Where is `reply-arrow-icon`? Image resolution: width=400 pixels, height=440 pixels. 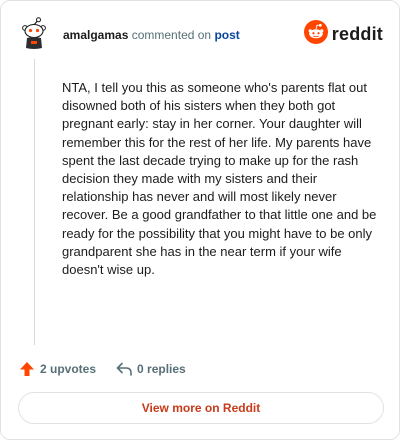
reply-arrow-icon is located at coordinates (124, 369).